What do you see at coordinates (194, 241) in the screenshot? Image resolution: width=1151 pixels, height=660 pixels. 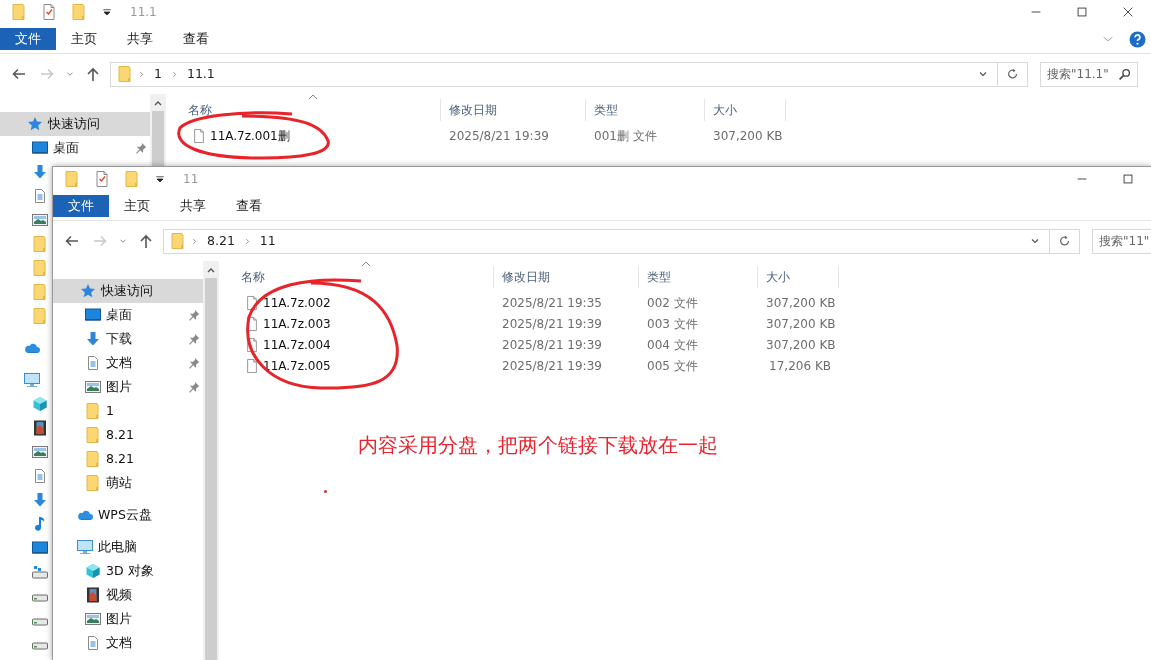 I see `chevron-right-icon` at bounding box center [194, 241].